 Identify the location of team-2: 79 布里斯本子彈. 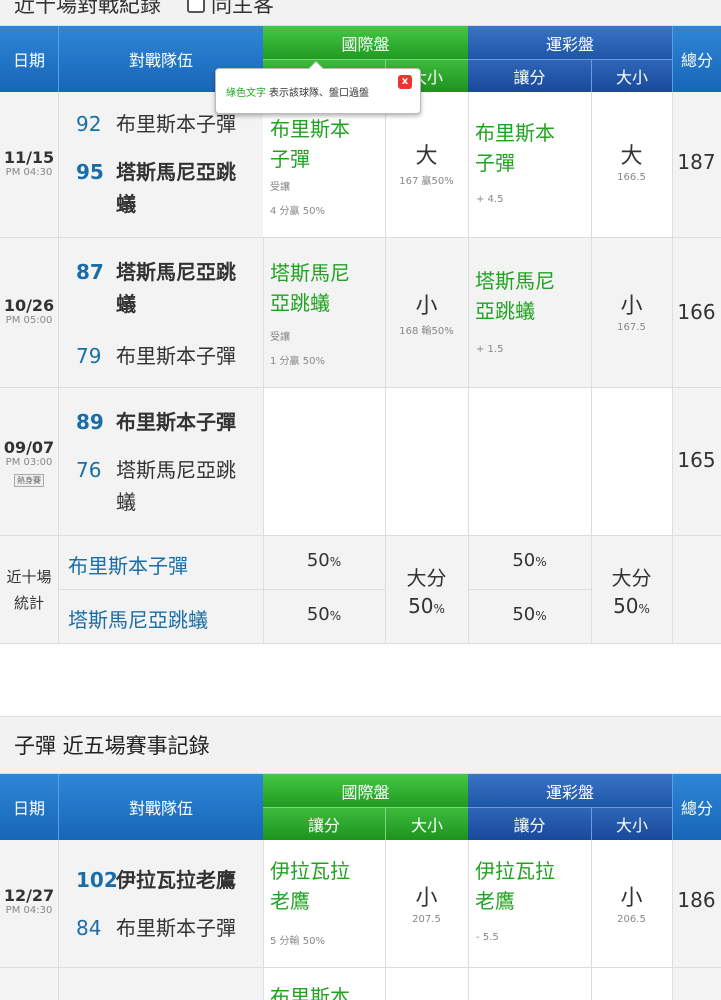
(156, 356).